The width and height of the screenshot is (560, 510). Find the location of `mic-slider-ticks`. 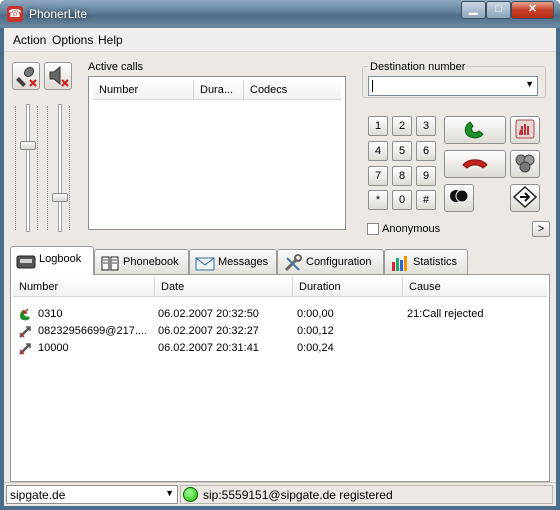

mic-slider-ticks is located at coordinates (16, 168).